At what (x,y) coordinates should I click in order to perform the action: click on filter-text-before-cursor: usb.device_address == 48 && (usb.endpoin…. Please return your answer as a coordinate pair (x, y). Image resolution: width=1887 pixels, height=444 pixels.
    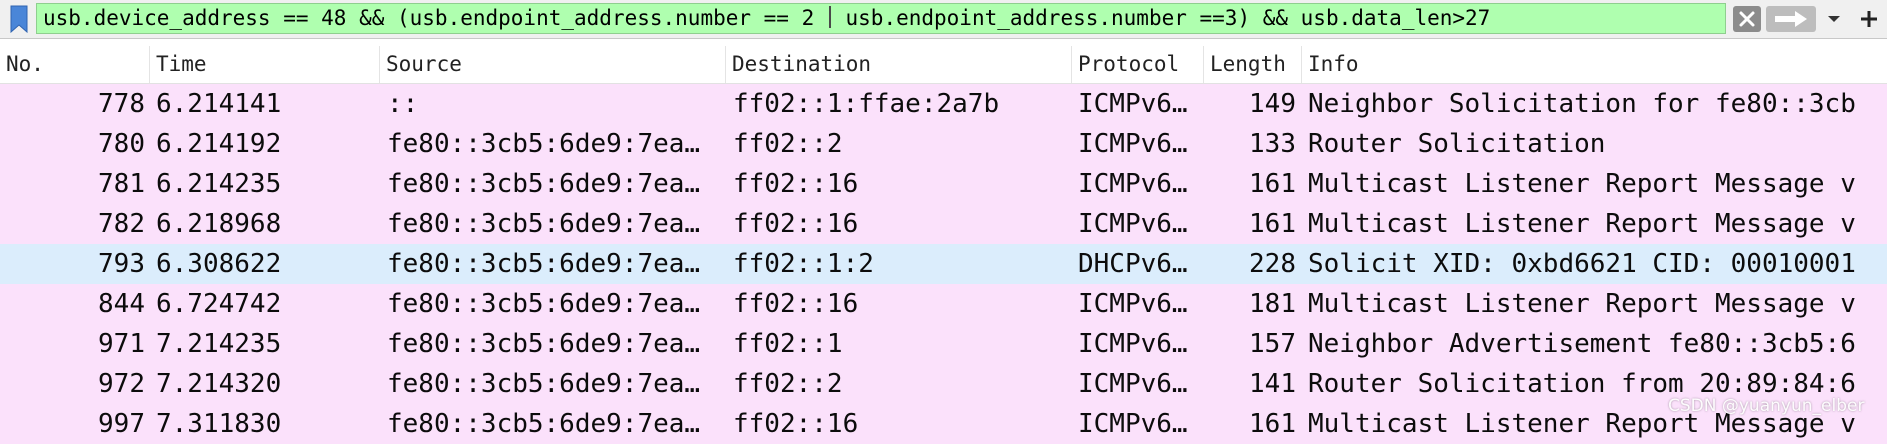
    Looking at the image, I should click on (435, 18).